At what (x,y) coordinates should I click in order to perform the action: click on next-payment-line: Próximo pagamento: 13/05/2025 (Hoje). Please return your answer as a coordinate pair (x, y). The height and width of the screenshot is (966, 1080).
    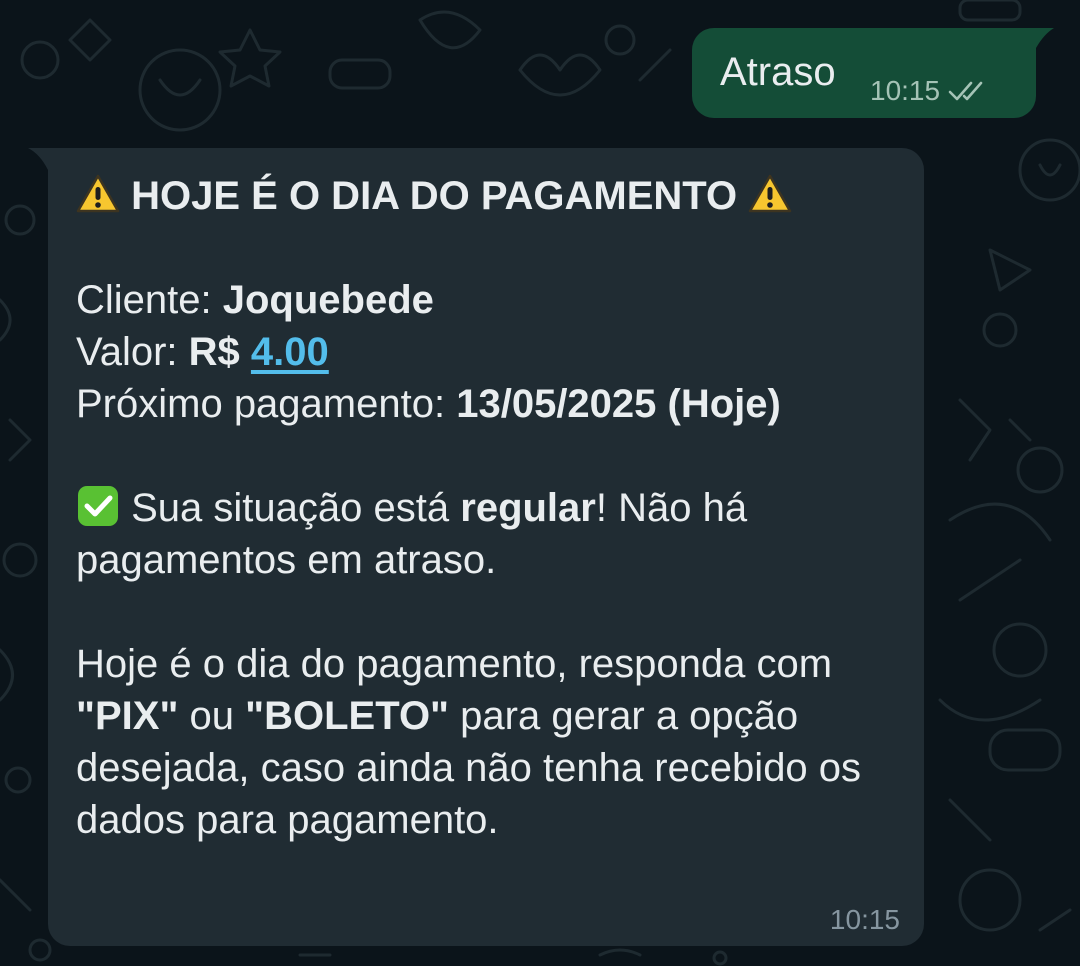
    Looking at the image, I should click on (486, 404).